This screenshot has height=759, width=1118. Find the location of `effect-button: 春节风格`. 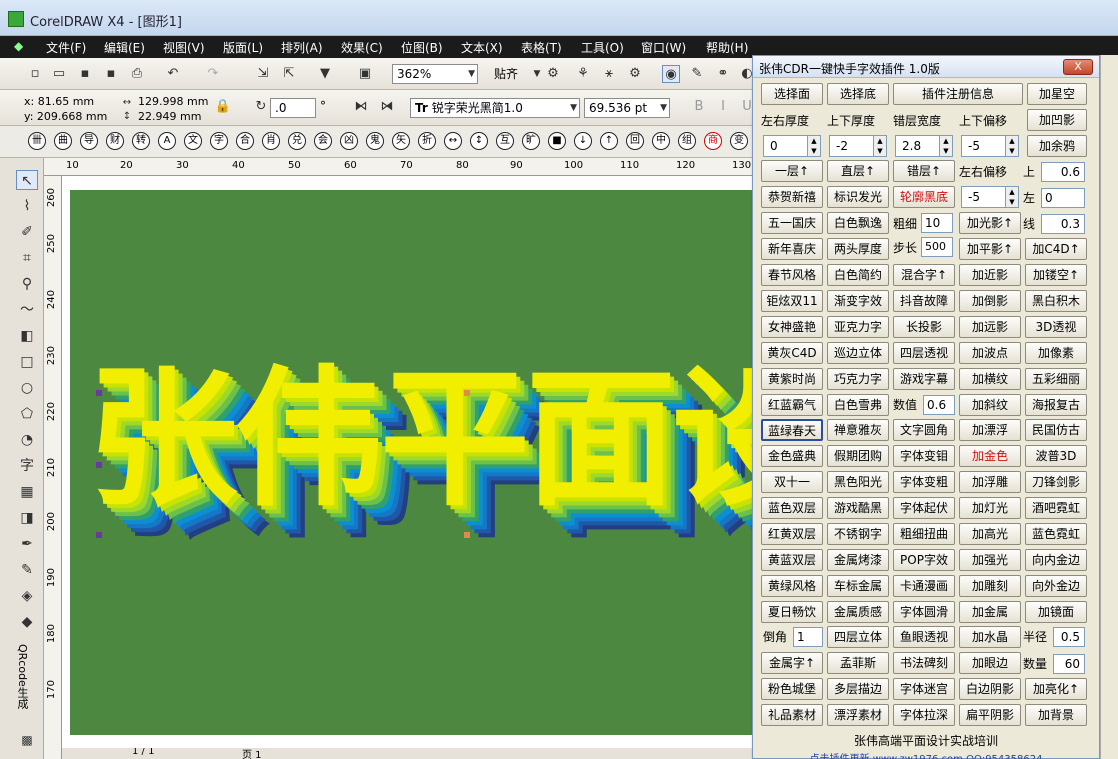

effect-button: 春节风格 is located at coordinates (792, 275).